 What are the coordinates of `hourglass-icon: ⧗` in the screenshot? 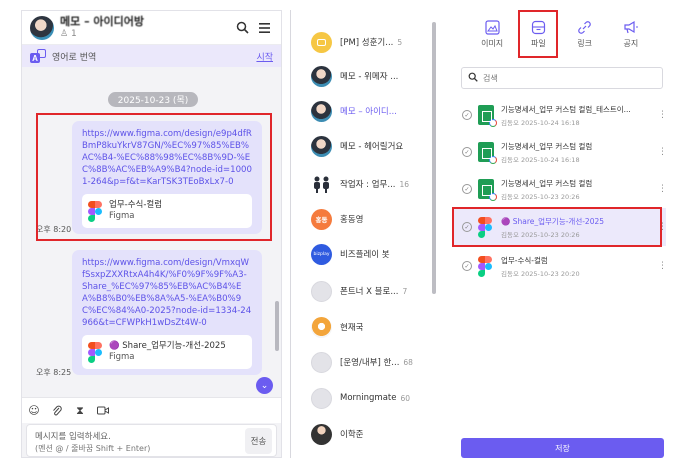 It's located at (80, 411).